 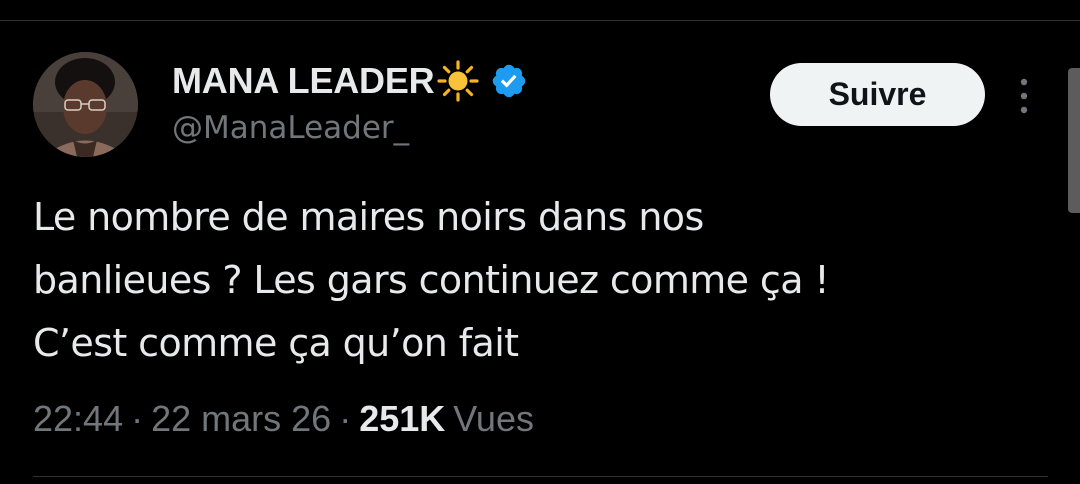 I want to click on tweet-text-line: C’est comme ça qu’on fait, so click(x=276, y=343).